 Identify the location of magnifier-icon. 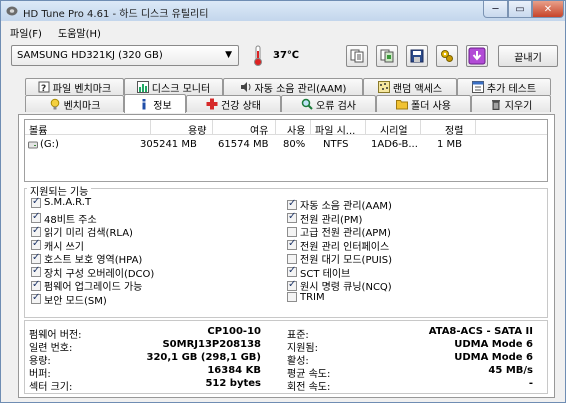
(307, 104).